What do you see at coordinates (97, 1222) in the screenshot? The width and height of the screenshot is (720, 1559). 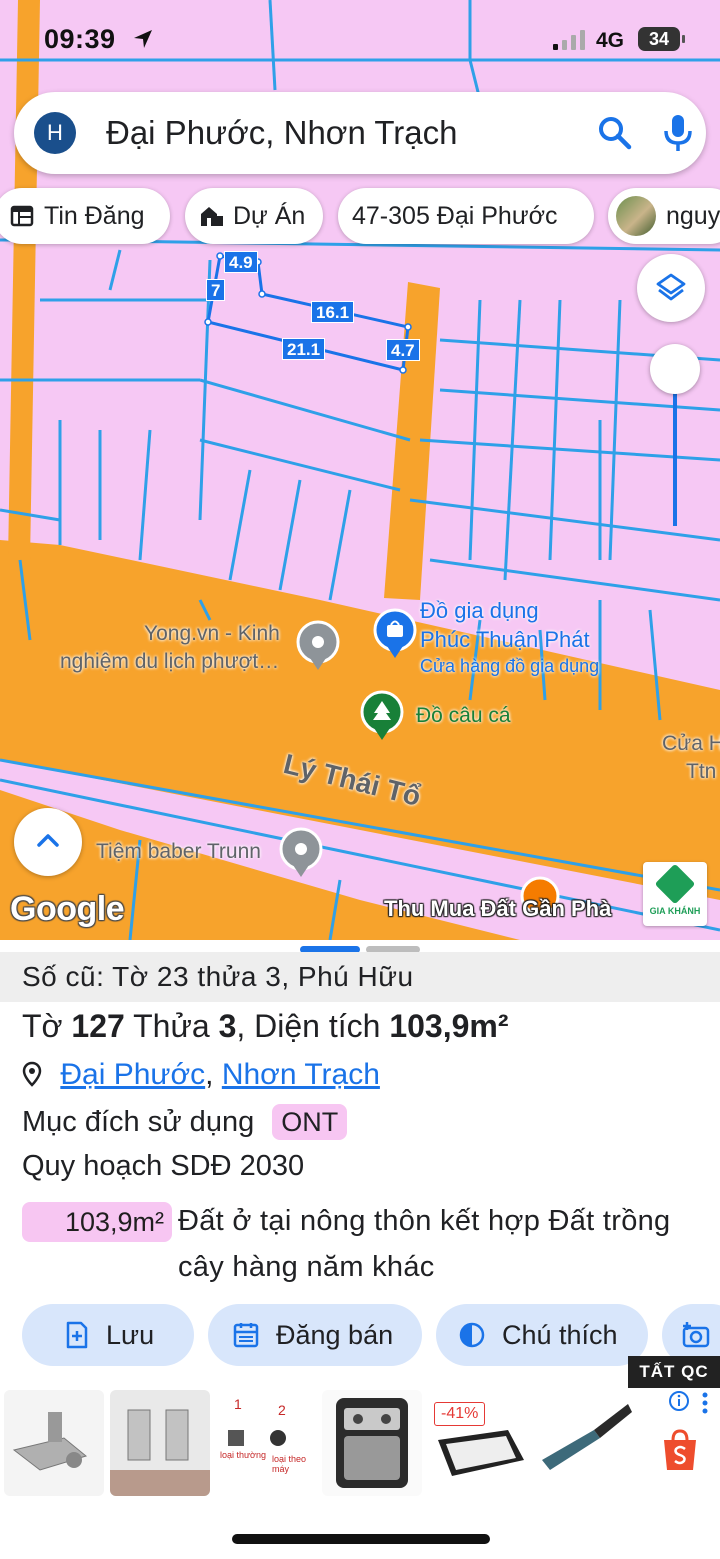 I see `plan-area-badge: 103,9m²` at bounding box center [97, 1222].